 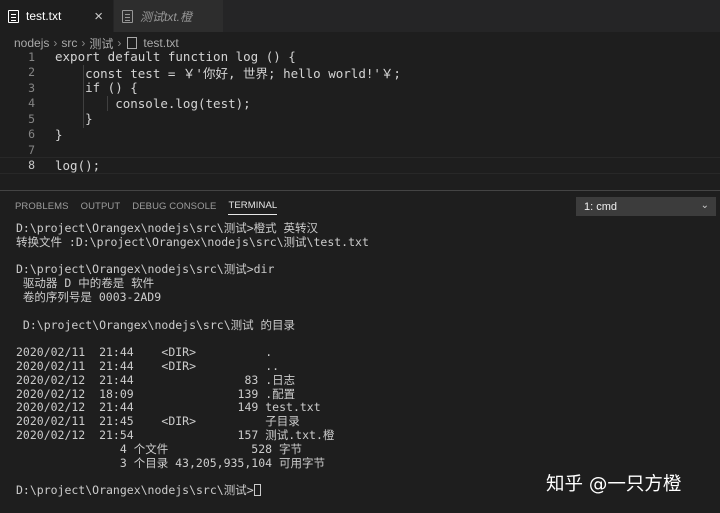 I want to click on tab-test-orange: 测试txt.橙, so click(x=169, y=16).